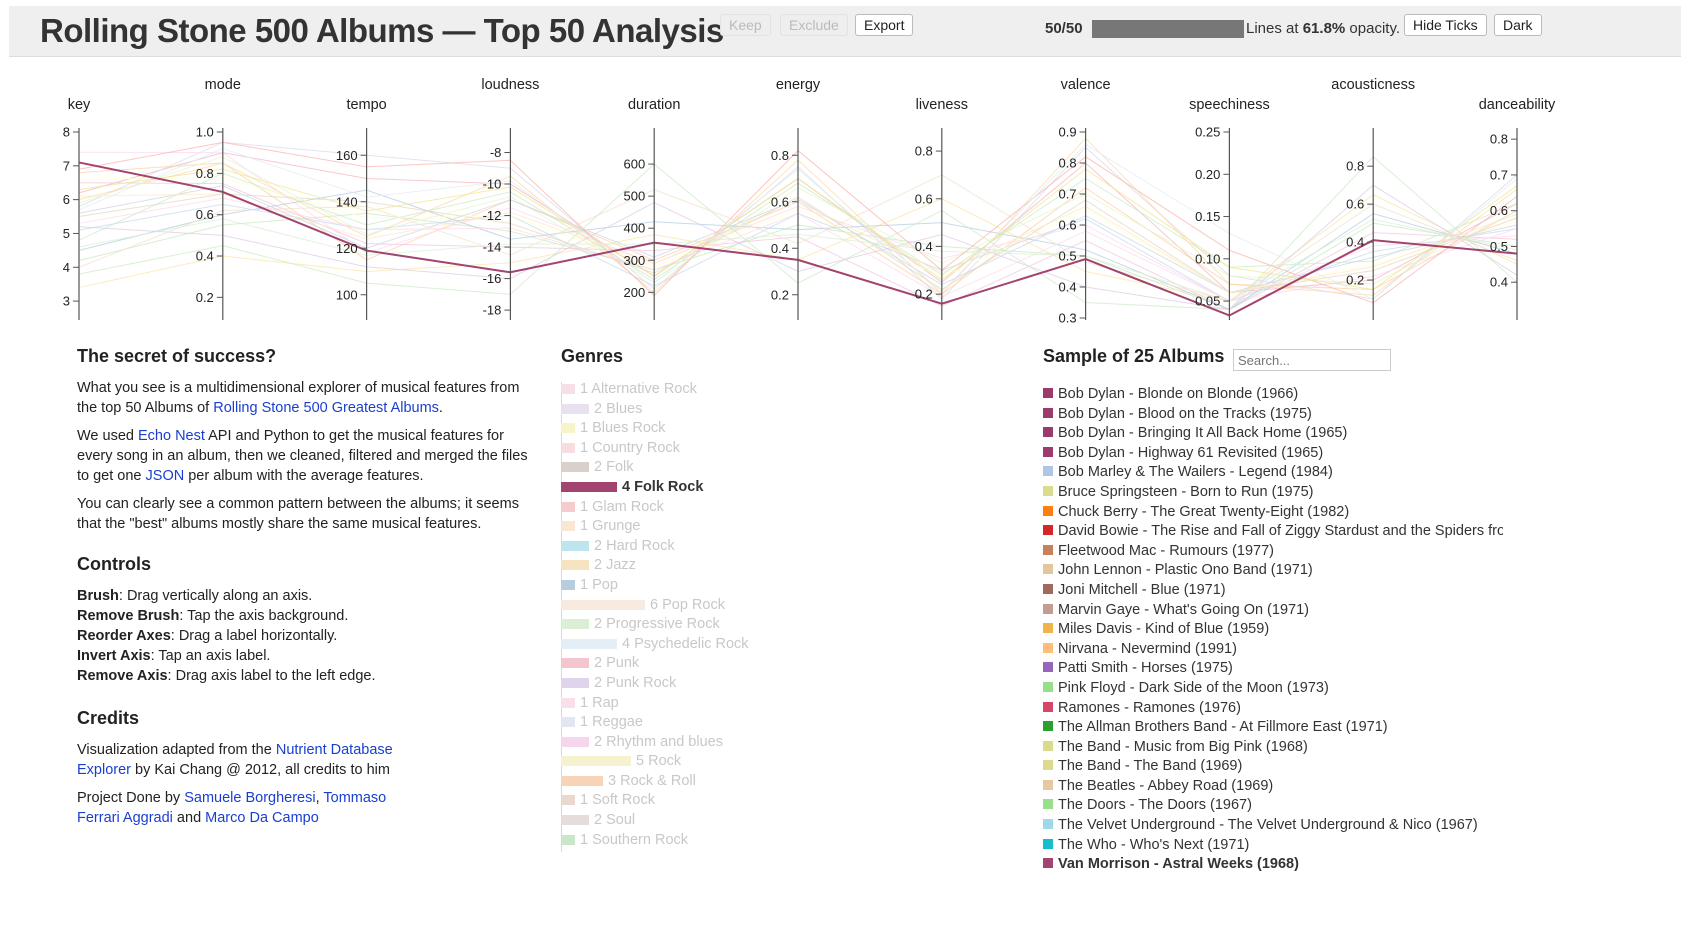 The height and width of the screenshot is (951, 1681). What do you see at coordinates (761, 428) in the screenshot?
I see `genre-item: 1 Blues Rock` at bounding box center [761, 428].